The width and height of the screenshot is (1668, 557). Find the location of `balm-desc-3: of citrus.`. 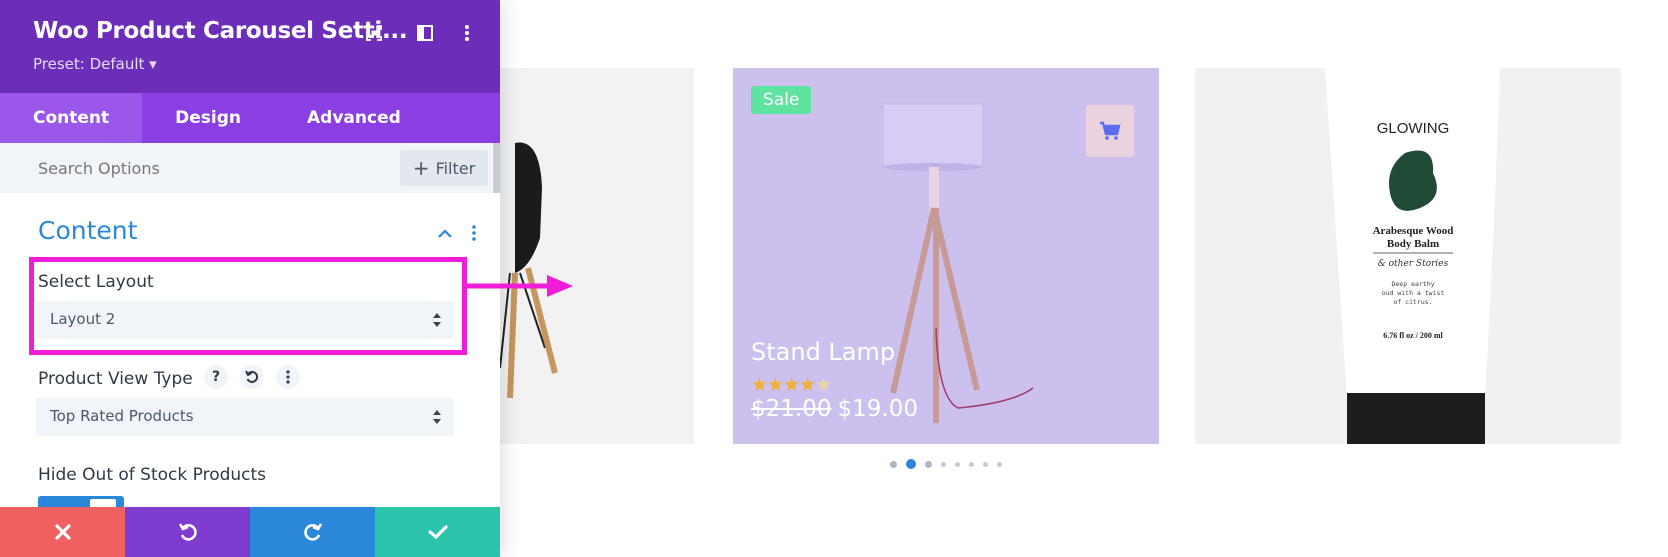

balm-desc-3: of citrus. is located at coordinates (1412, 302).